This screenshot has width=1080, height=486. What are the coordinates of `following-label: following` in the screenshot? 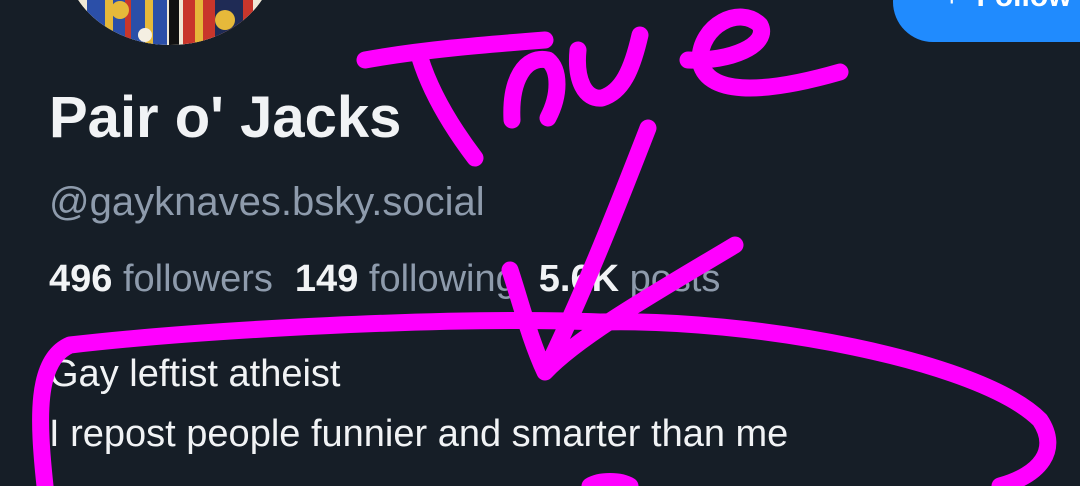 It's located at (442, 279).